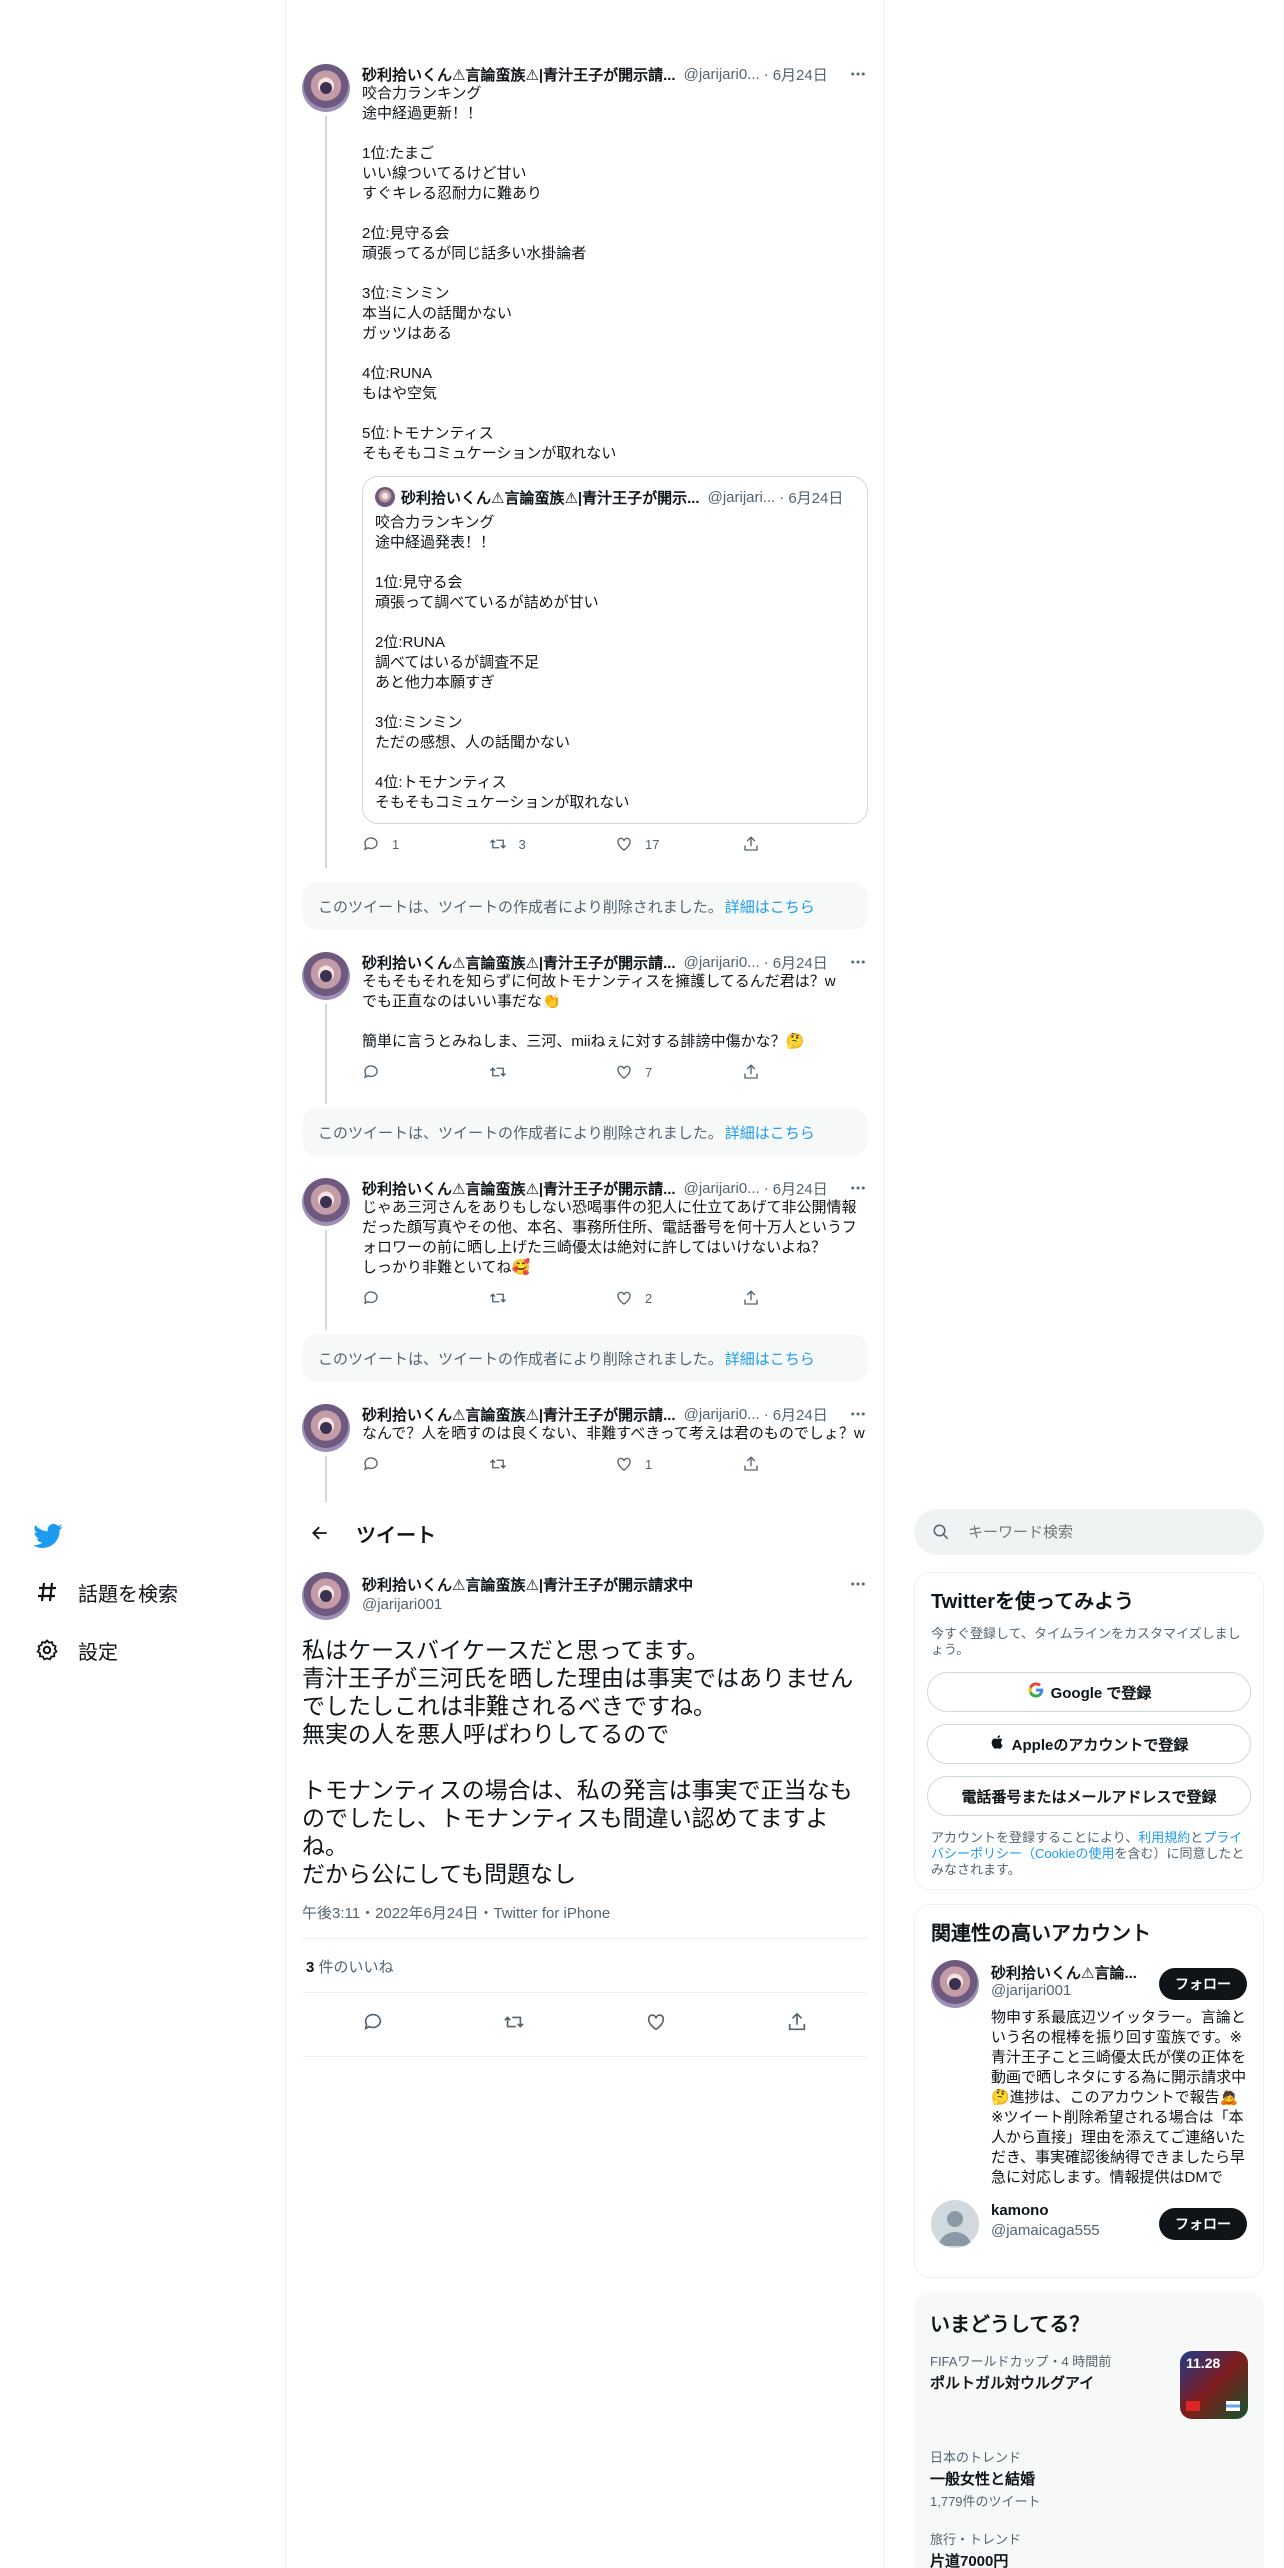 This screenshot has width=1284, height=2568. What do you see at coordinates (678, 1464) in the screenshot?
I see `like-button: 1` at bounding box center [678, 1464].